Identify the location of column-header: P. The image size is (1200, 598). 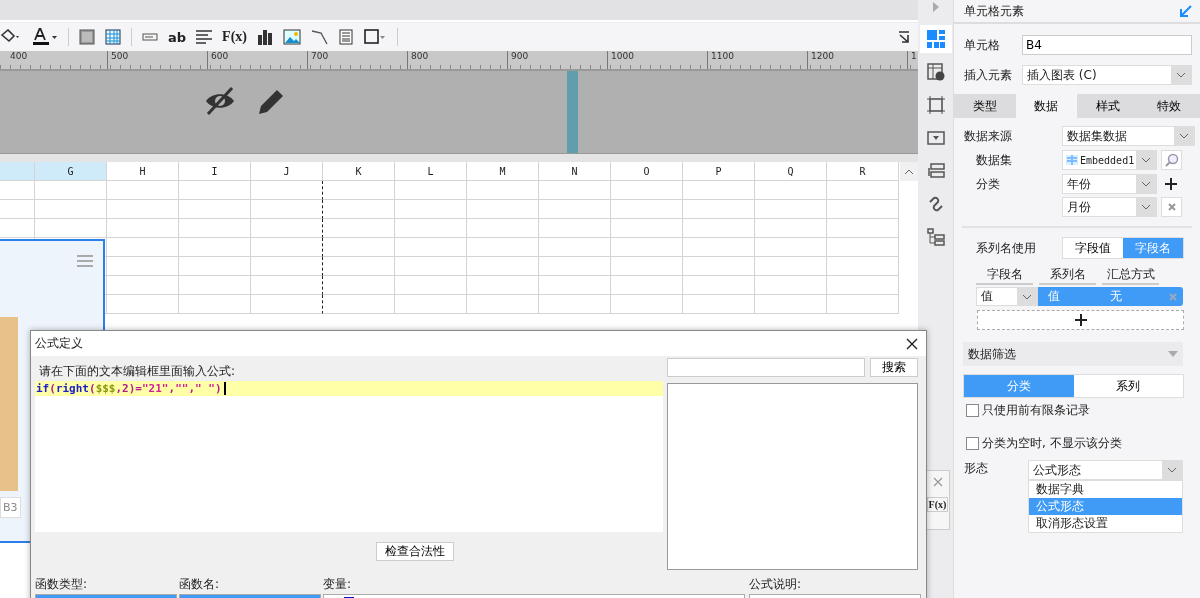
(719, 171).